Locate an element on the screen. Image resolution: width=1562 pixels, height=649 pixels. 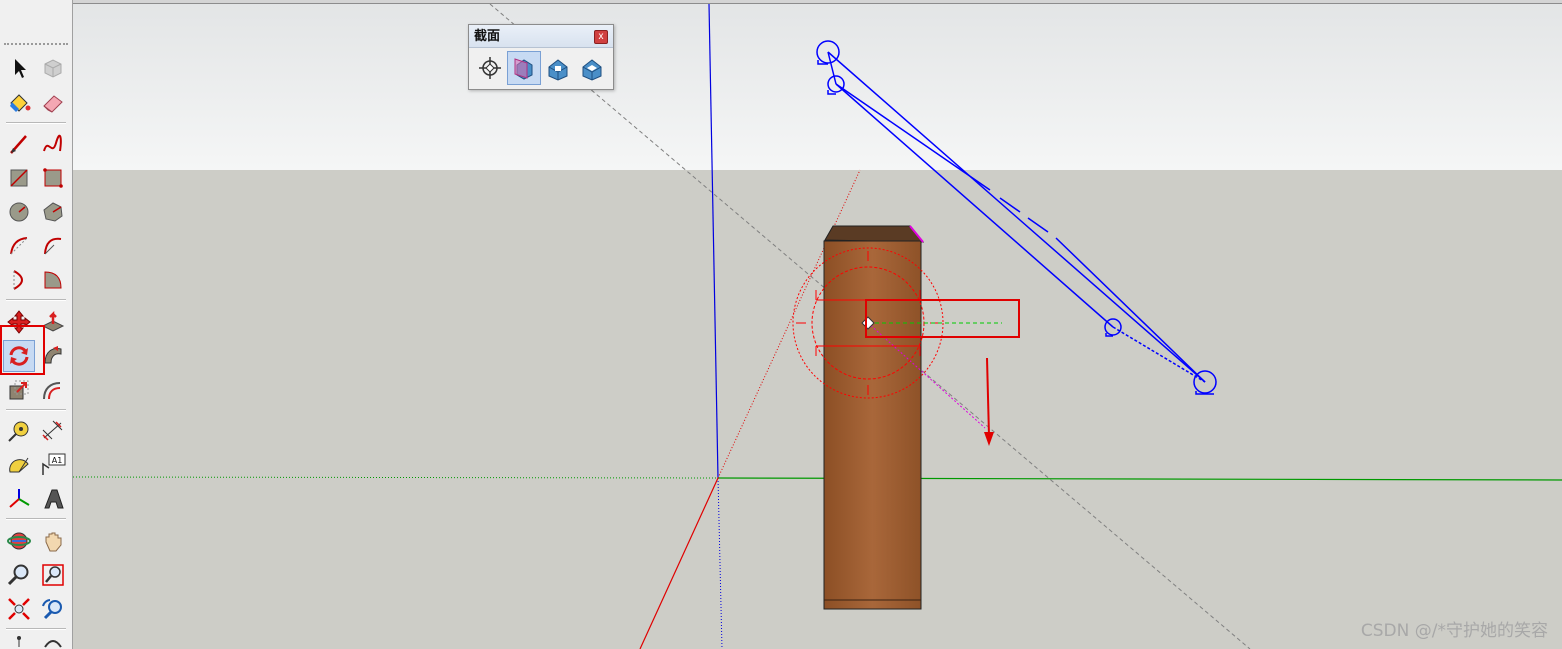
offset-tool is located at coordinates (53, 390).